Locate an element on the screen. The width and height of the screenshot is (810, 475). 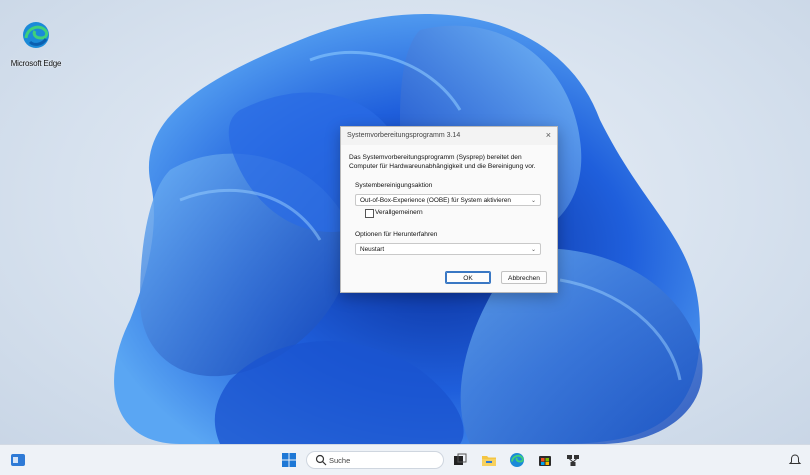
dialog-title: Systemvorbereitungsprogramm 3.14 is located at coordinates (404, 135).